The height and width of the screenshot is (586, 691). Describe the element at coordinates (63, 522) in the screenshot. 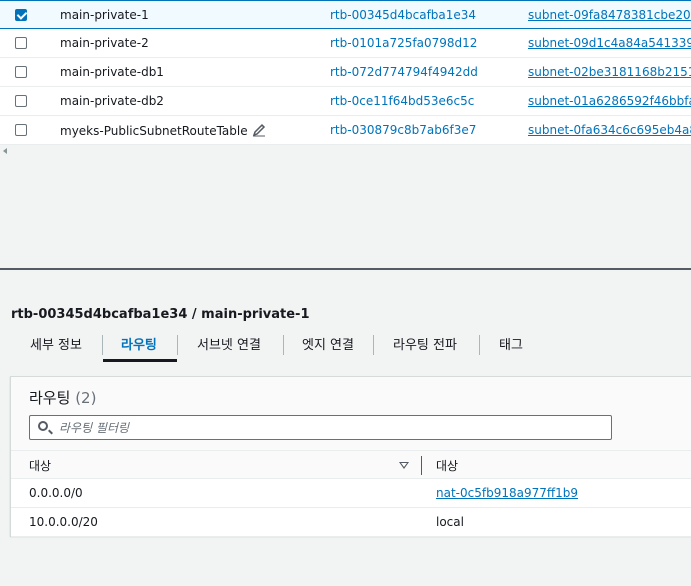

I see `route-destination: 10.0.0.0/20` at that location.